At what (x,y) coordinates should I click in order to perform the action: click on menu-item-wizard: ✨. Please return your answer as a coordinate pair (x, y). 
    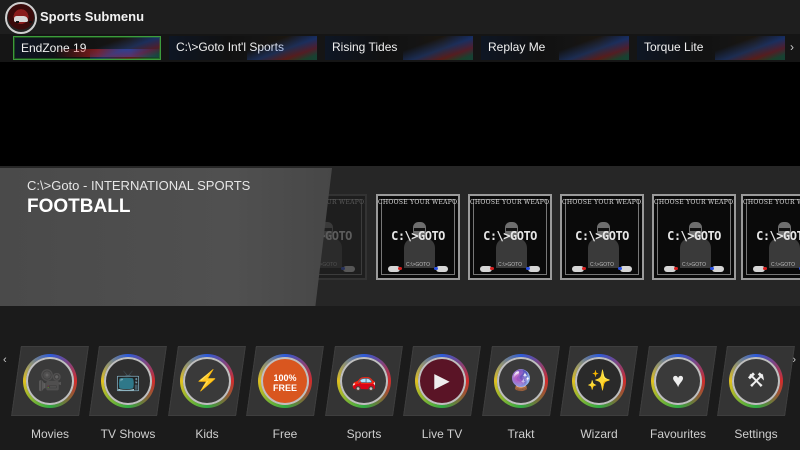
    Looking at the image, I should click on (599, 381).